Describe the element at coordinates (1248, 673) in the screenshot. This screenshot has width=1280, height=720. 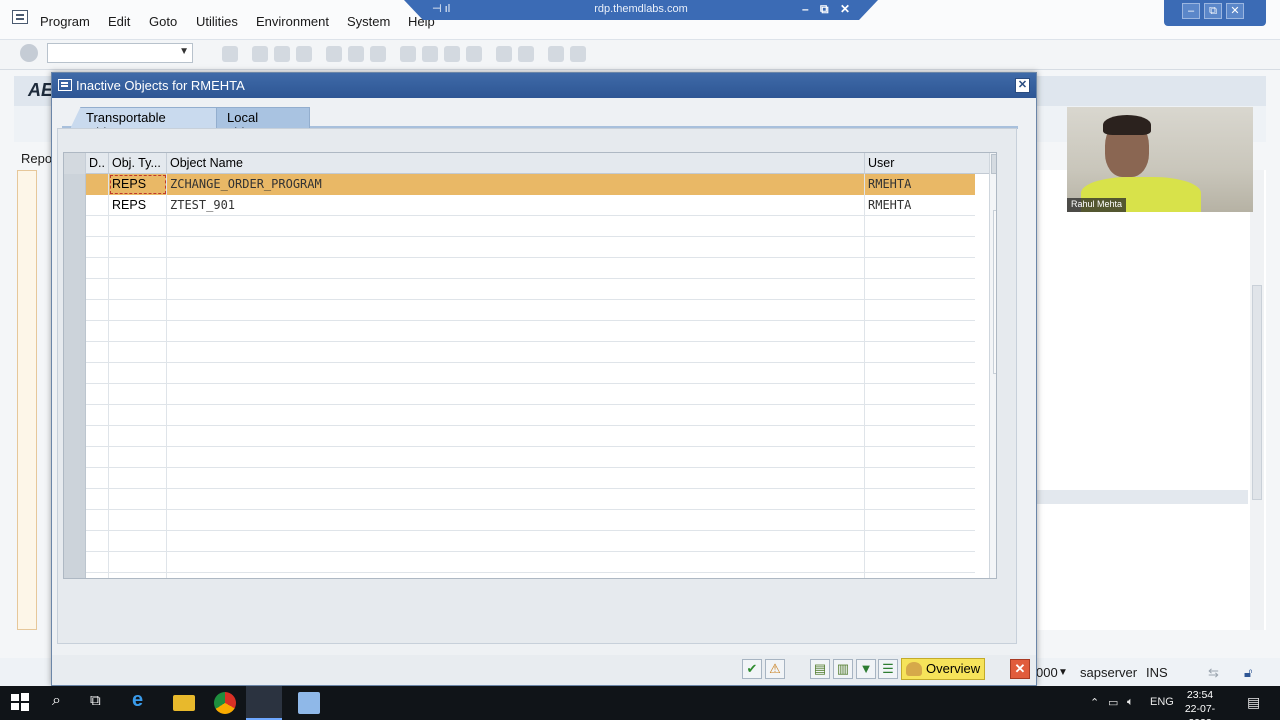
I see `lock-icon: 🔓︎` at that location.